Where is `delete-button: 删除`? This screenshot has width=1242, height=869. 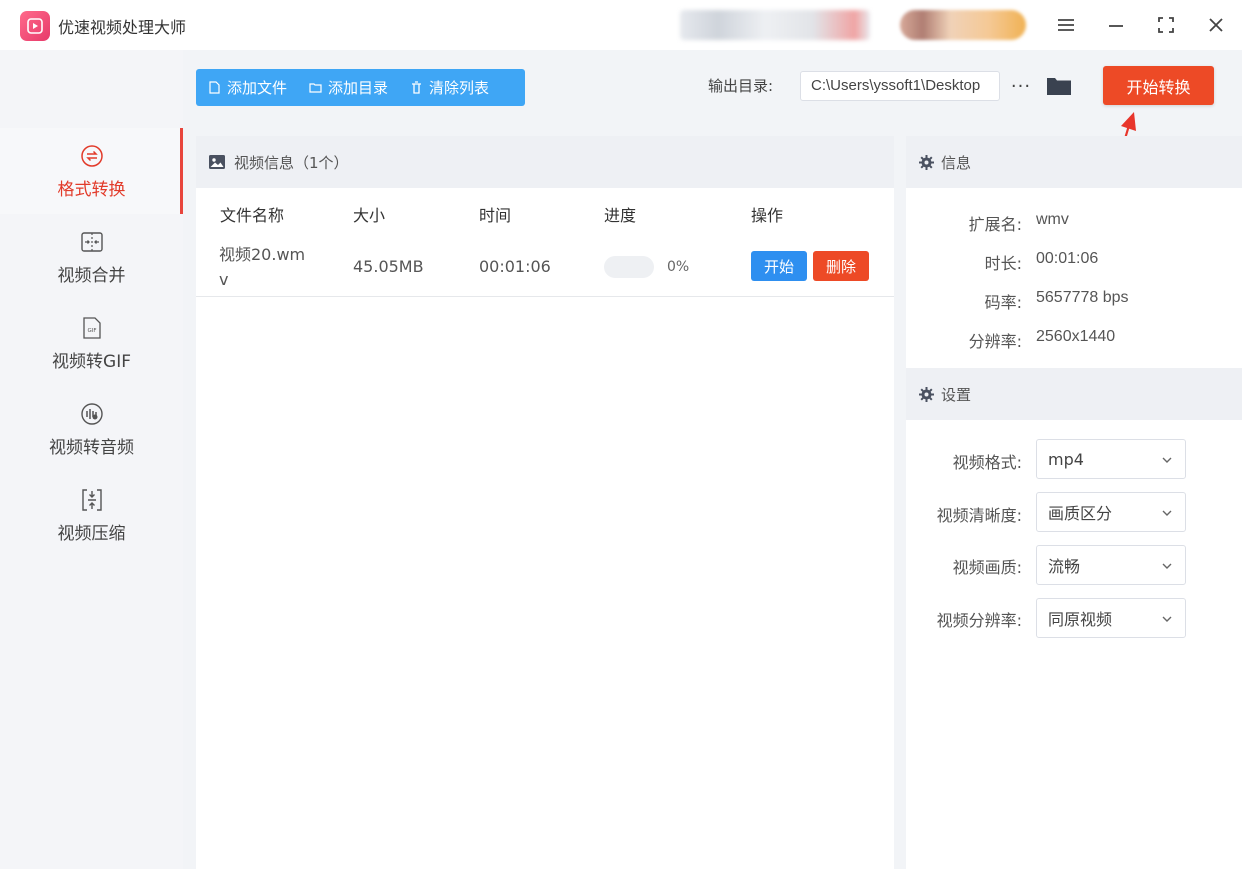
delete-button: 删除 is located at coordinates (841, 266).